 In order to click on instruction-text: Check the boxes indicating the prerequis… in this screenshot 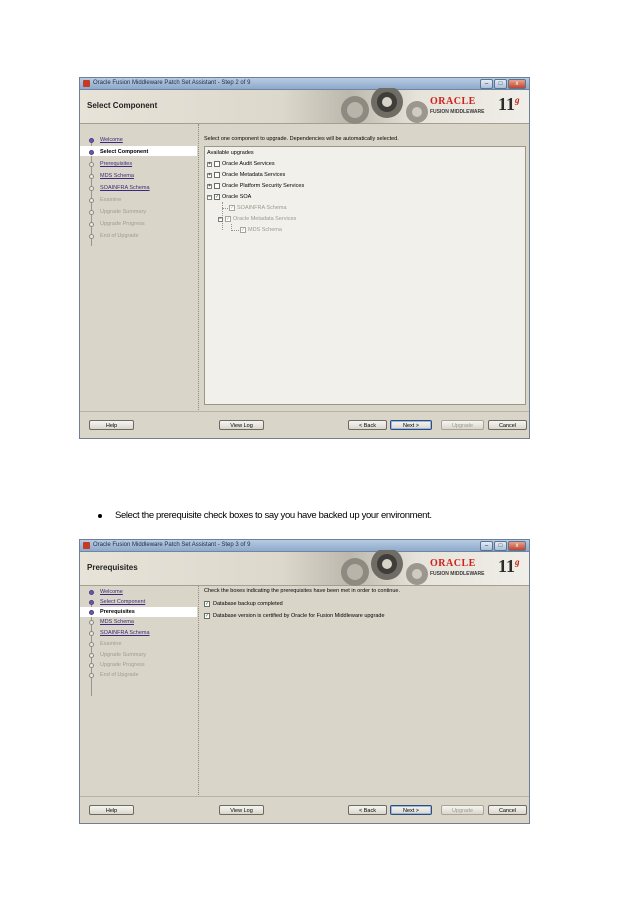, I will do `click(302, 591)`.